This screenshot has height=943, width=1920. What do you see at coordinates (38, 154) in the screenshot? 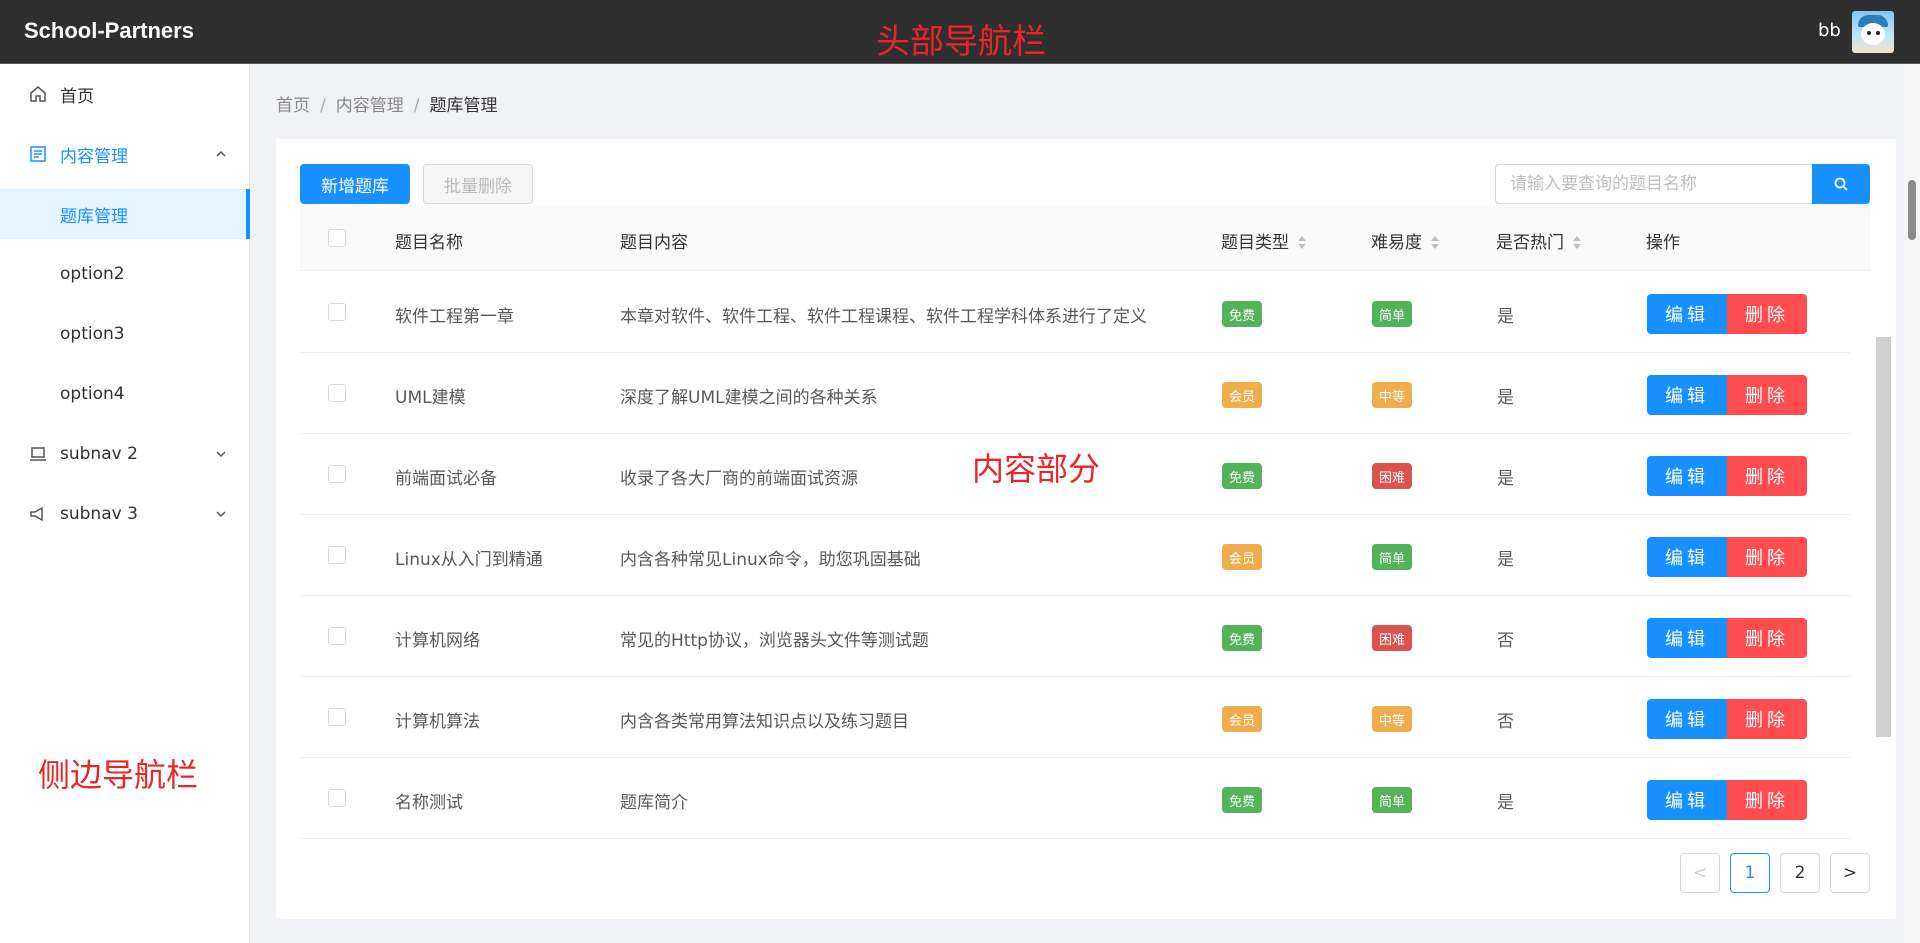
I see `content-icon` at bounding box center [38, 154].